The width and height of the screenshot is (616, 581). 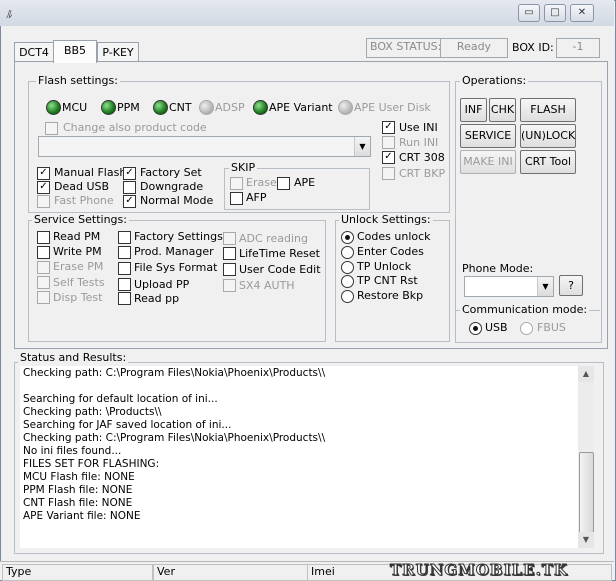 What do you see at coordinates (43, 297) in the screenshot?
I see `disp-test-checkbox` at bounding box center [43, 297].